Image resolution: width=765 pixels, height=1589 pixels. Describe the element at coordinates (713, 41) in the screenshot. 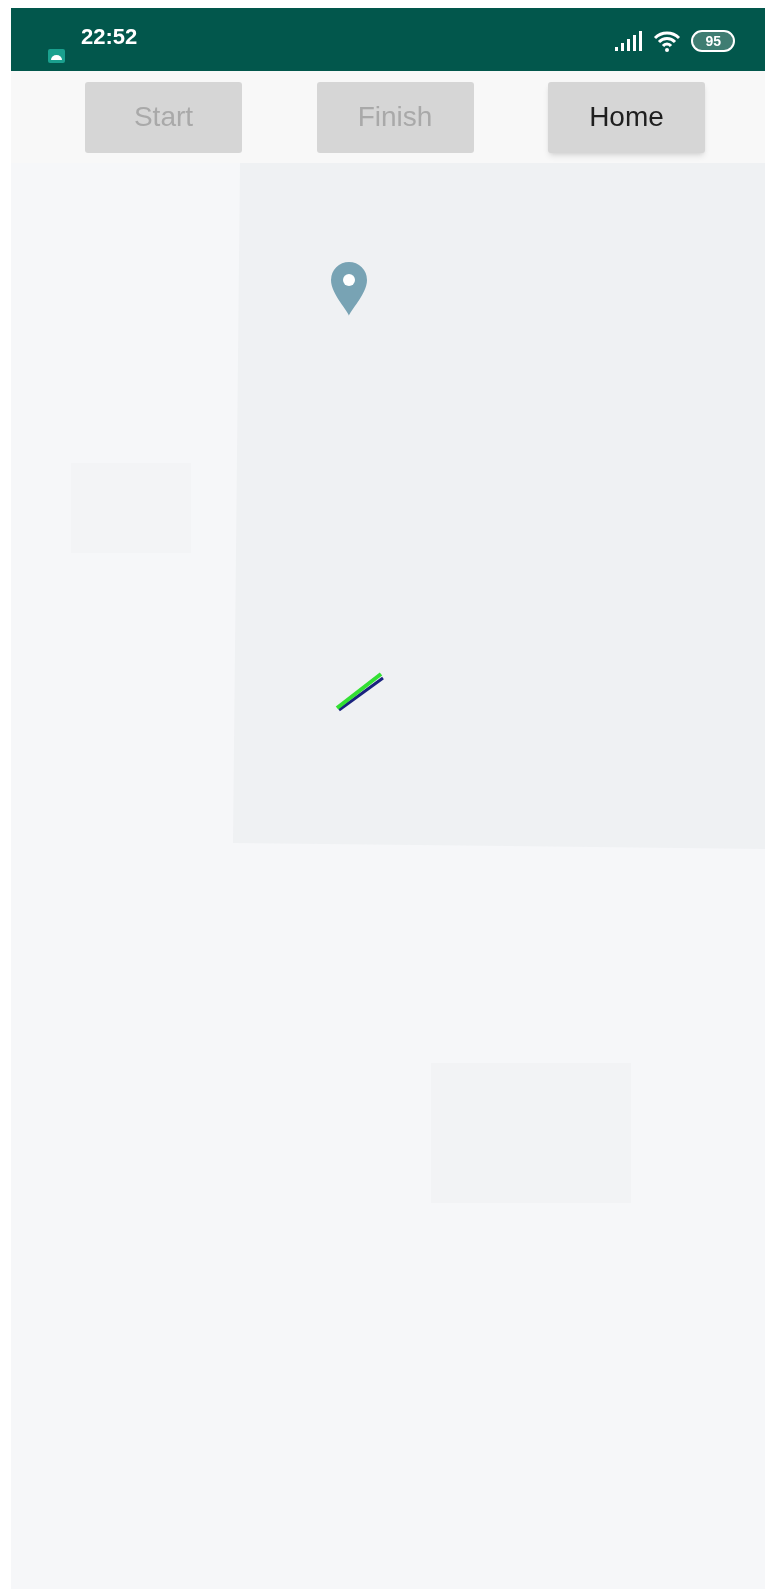

I see `battery-indicator: 95` at that location.